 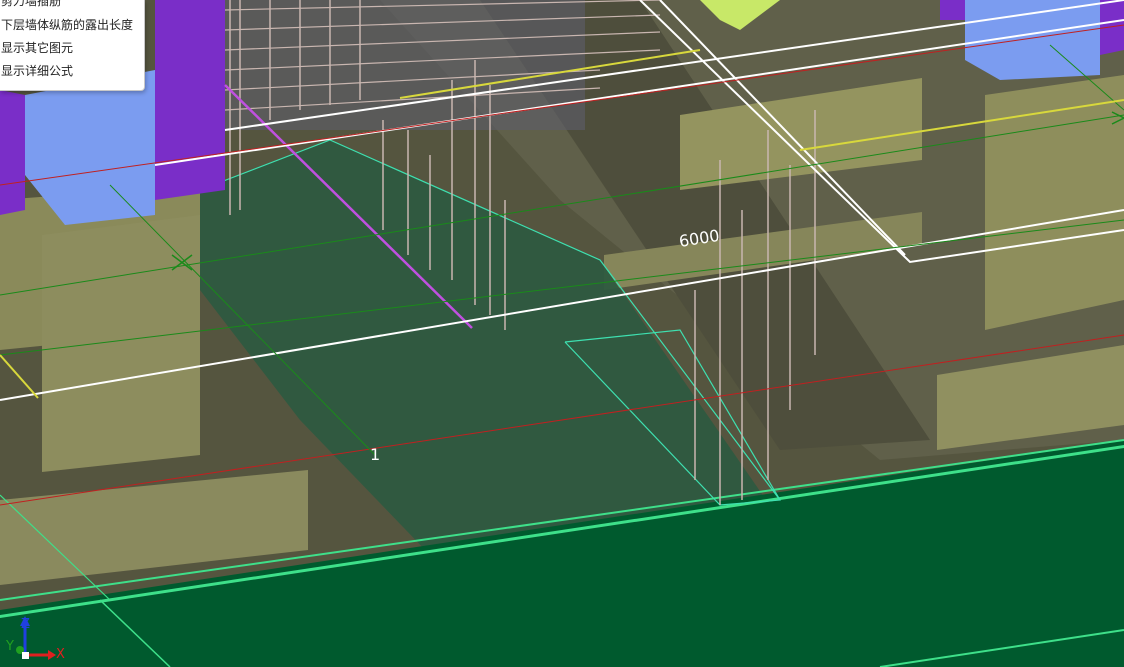 What do you see at coordinates (72, 71) in the screenshot?
I see `menu-item-show-detailed-formula: 显示详细公式` at bounding box center [72, 71].